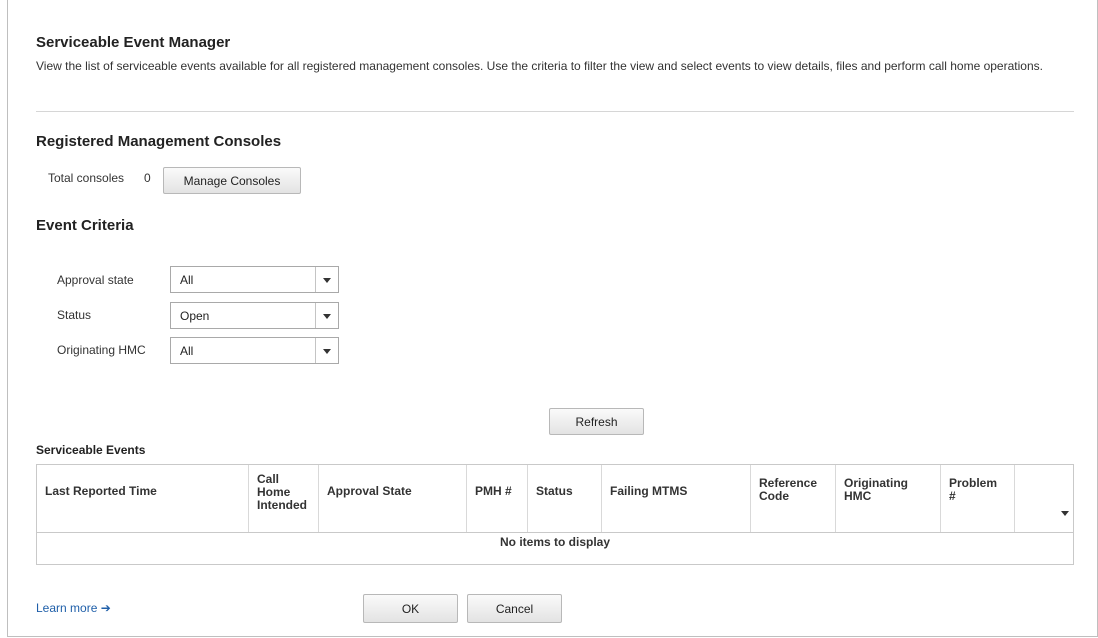  I want to click on approval-state-select: All, so click(254, 279).